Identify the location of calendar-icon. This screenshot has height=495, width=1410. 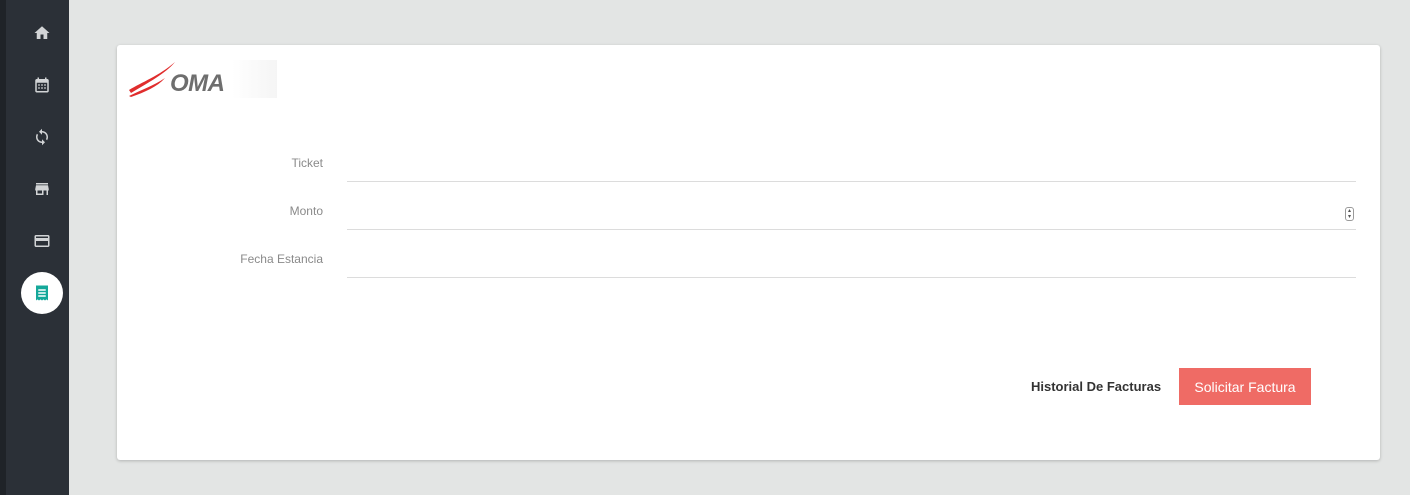
(42, 85).